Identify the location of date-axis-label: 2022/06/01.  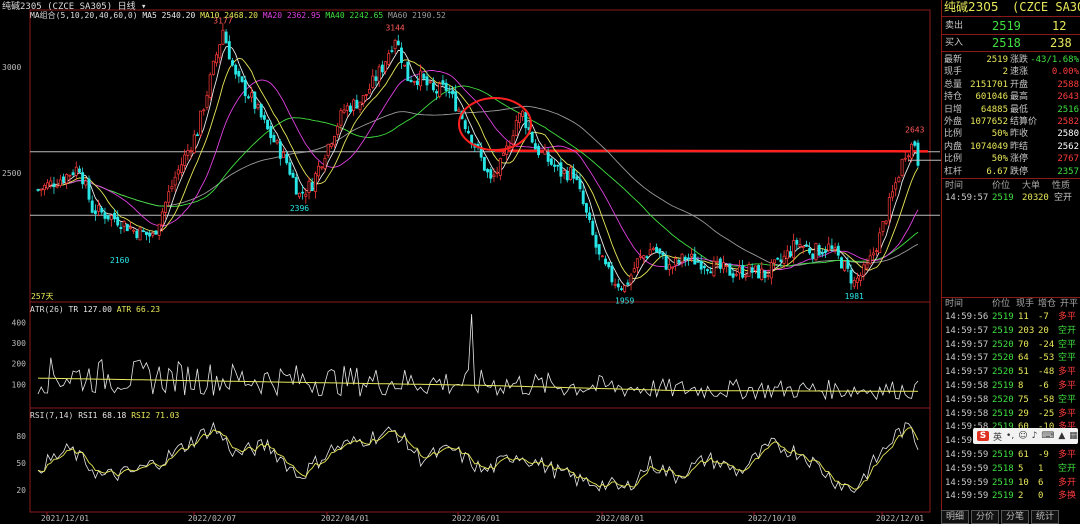
(476, 518).